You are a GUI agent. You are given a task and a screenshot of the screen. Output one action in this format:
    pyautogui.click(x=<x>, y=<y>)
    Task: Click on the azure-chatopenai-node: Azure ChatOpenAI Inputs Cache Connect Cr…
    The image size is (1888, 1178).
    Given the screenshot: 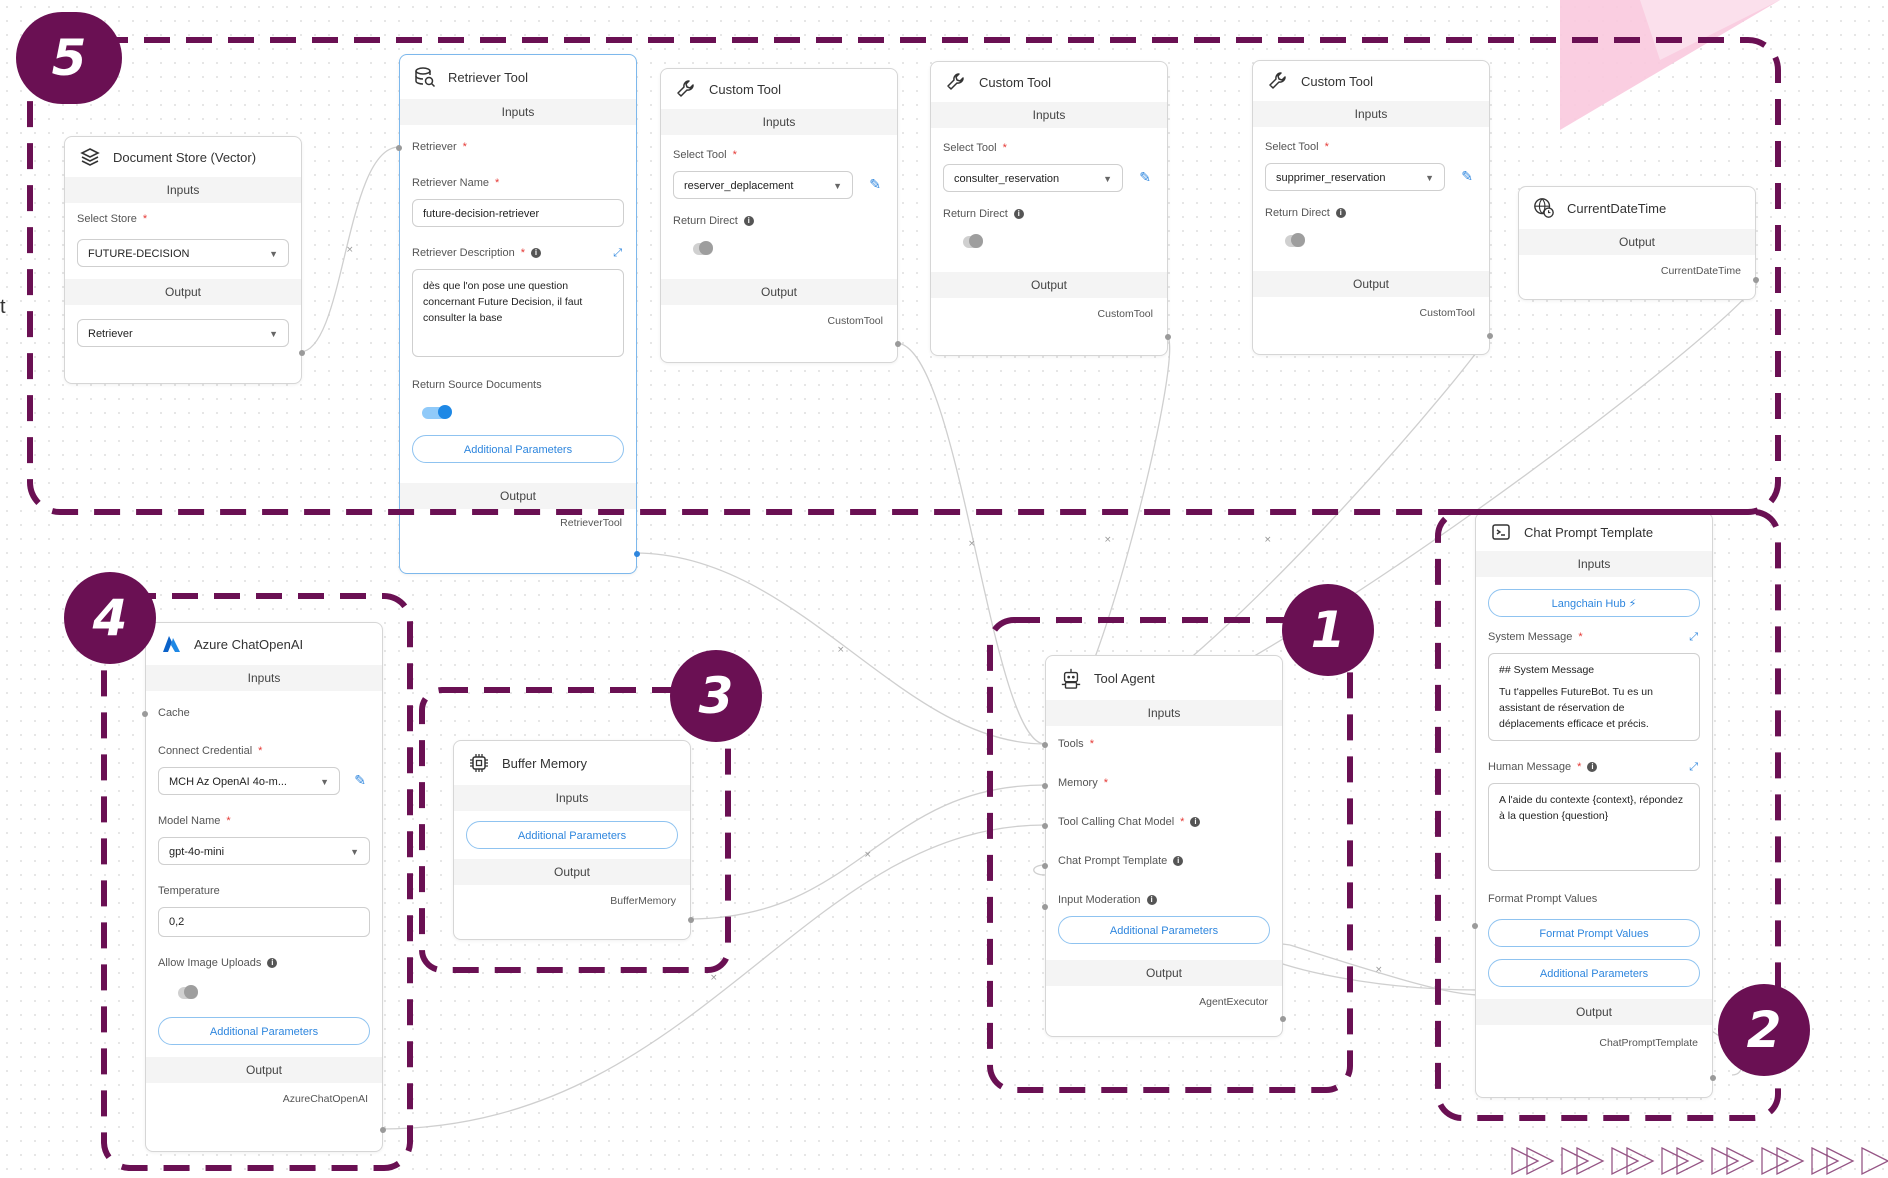 What is the action you would take?
    pyautogui.click(x=264, y=887)
    